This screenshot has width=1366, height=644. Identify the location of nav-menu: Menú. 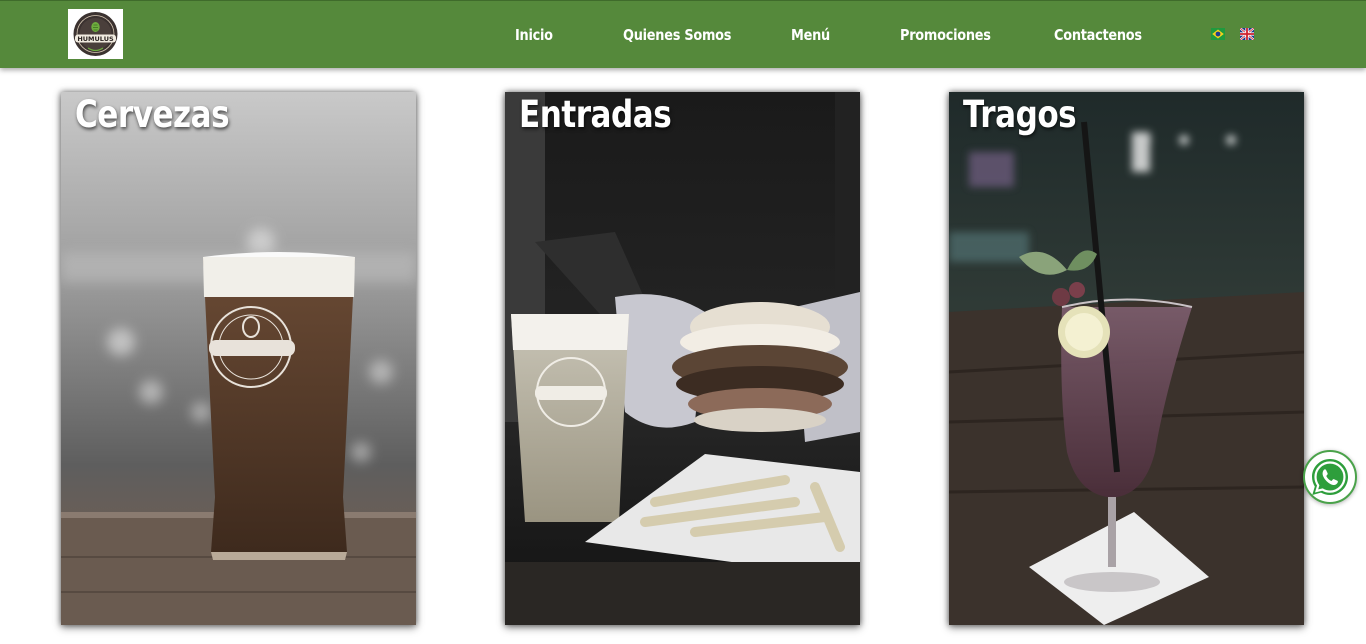
(810, 35).